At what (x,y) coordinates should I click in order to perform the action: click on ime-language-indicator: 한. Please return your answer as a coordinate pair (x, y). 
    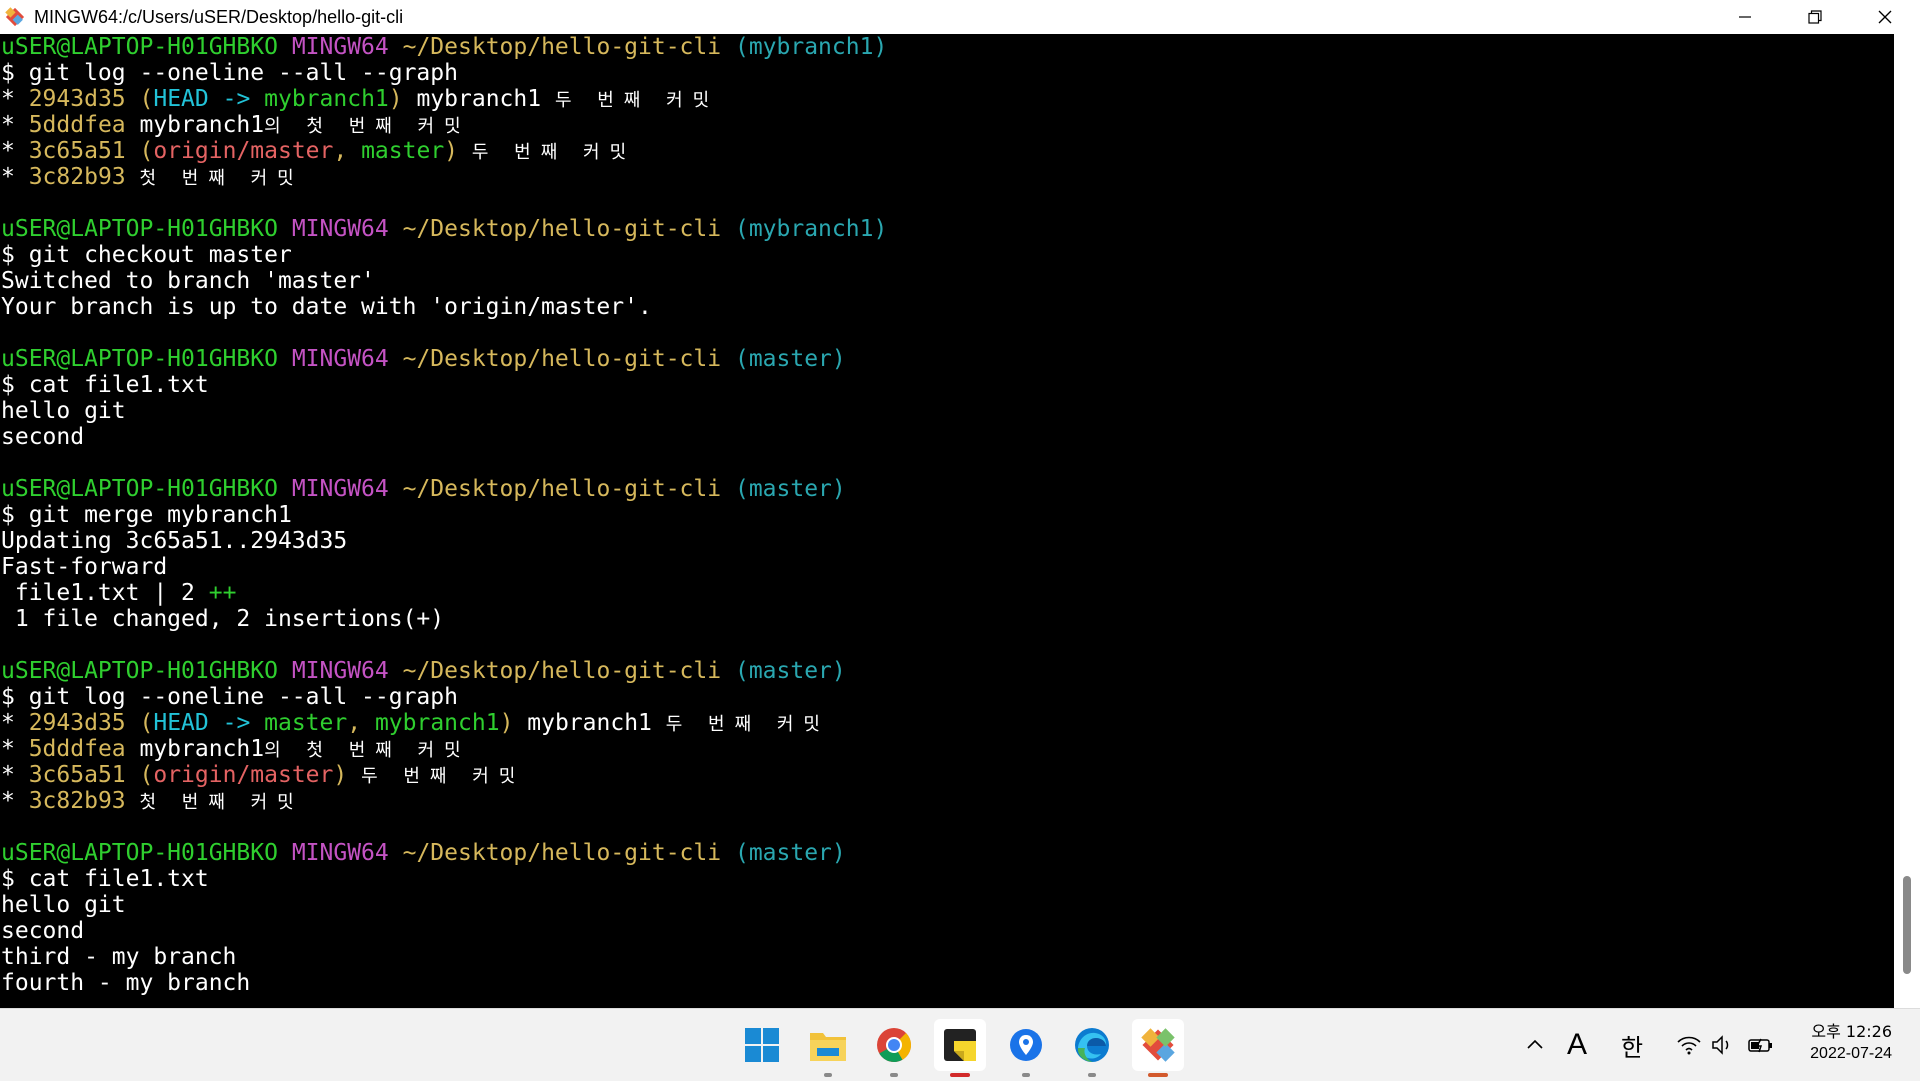
    Looking at the image, I should click on (1632, 1045).